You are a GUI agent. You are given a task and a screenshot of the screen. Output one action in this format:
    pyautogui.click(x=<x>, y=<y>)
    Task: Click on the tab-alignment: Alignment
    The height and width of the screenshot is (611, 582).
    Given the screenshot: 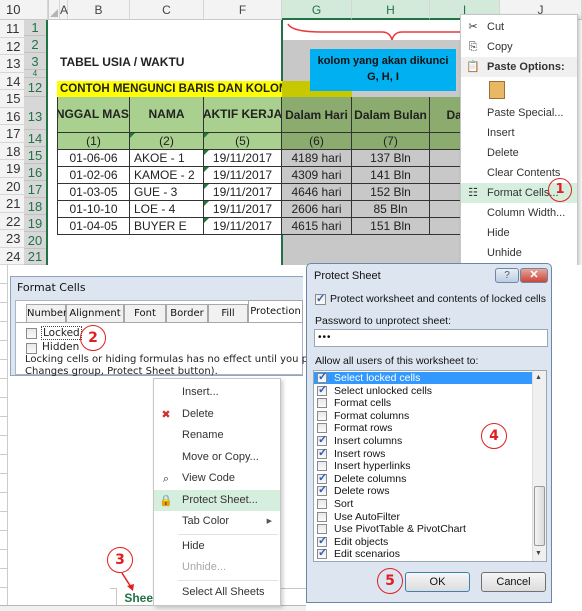 What is the action you would take?
    pyautogui.click(x=95, y=313)
    